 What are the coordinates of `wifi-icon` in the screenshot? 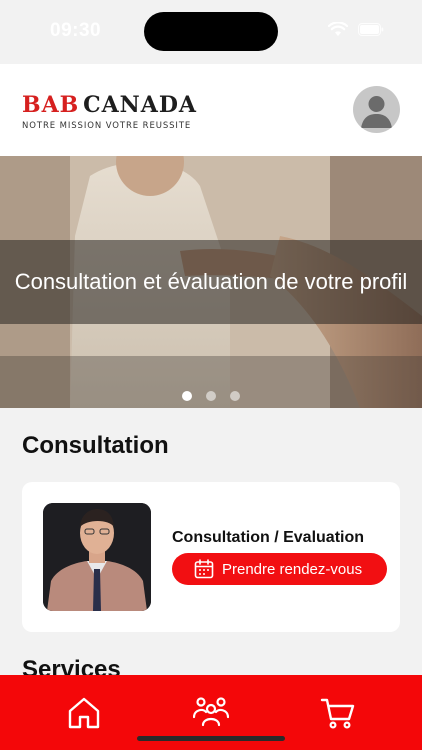 It's located at (338, 29).